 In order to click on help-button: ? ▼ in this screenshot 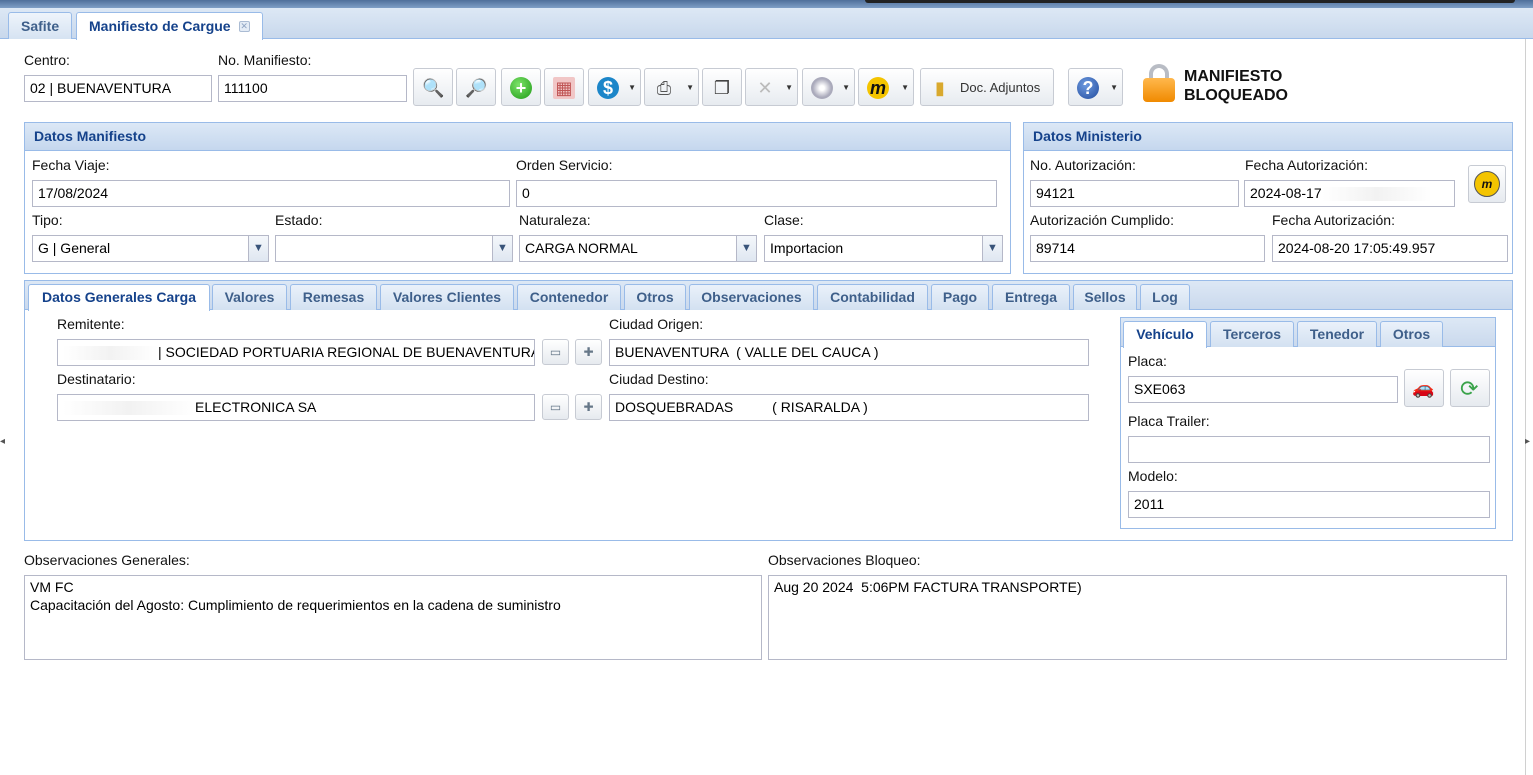, I will do `click(1095, 87)`.